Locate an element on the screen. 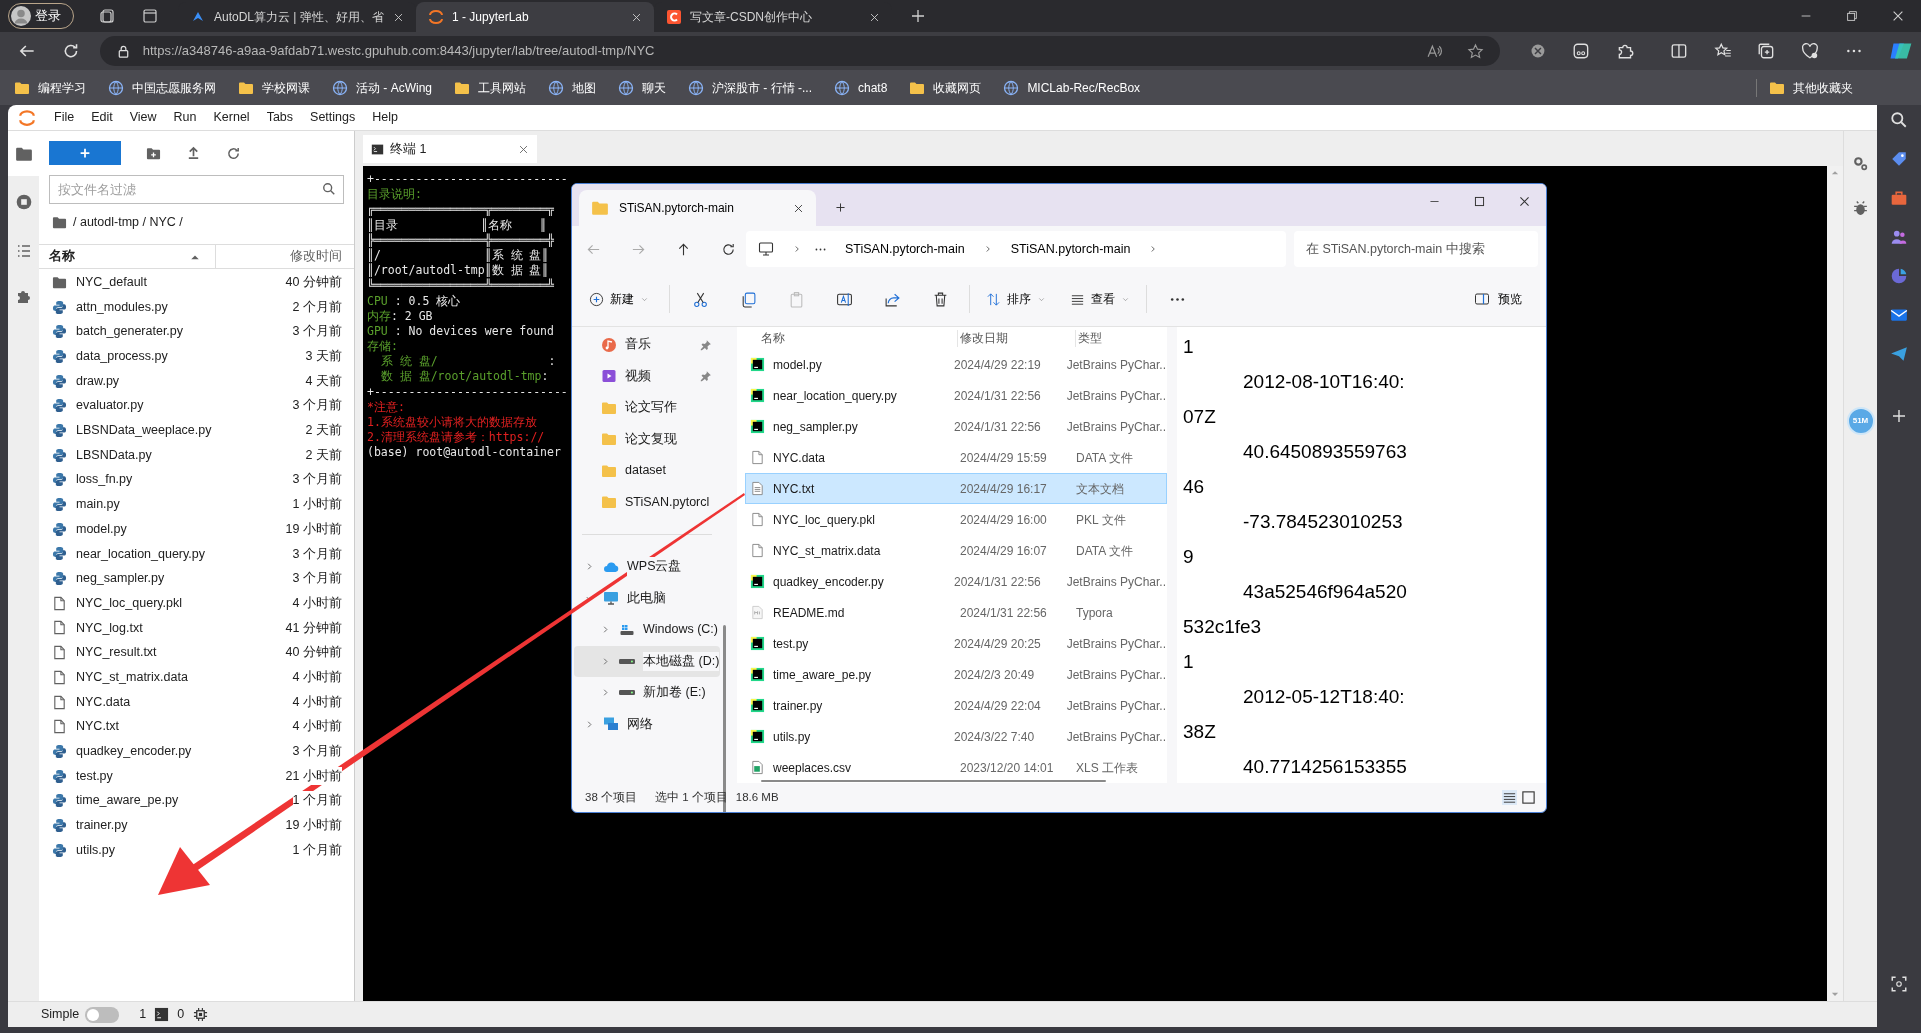 The height and width of the screenshot is (1033, 1921). menu-item: Run is located at coordinates (185, 117).